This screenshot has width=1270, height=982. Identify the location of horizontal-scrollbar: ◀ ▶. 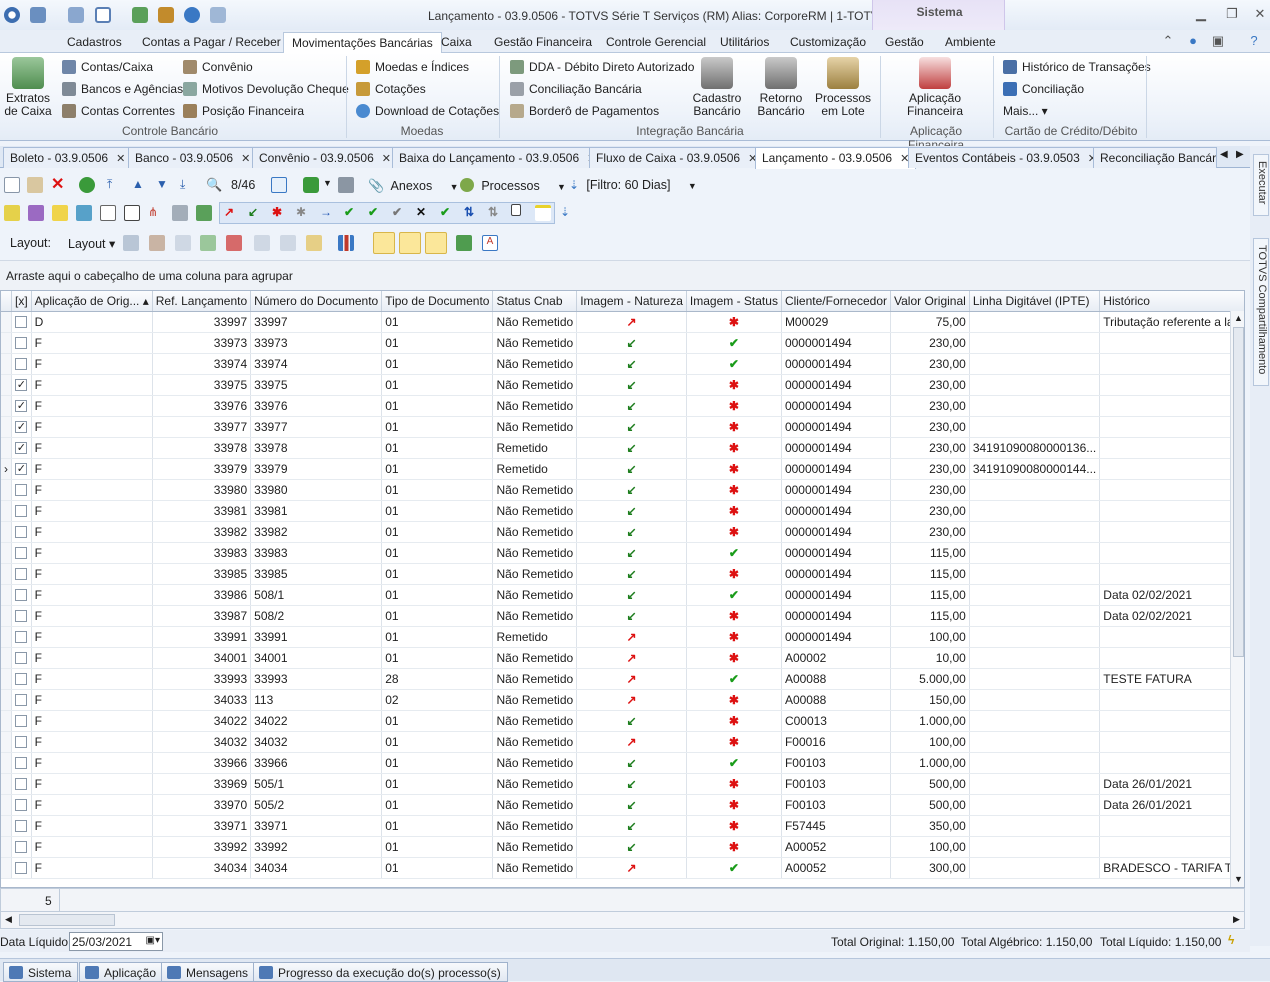
(622, 920).